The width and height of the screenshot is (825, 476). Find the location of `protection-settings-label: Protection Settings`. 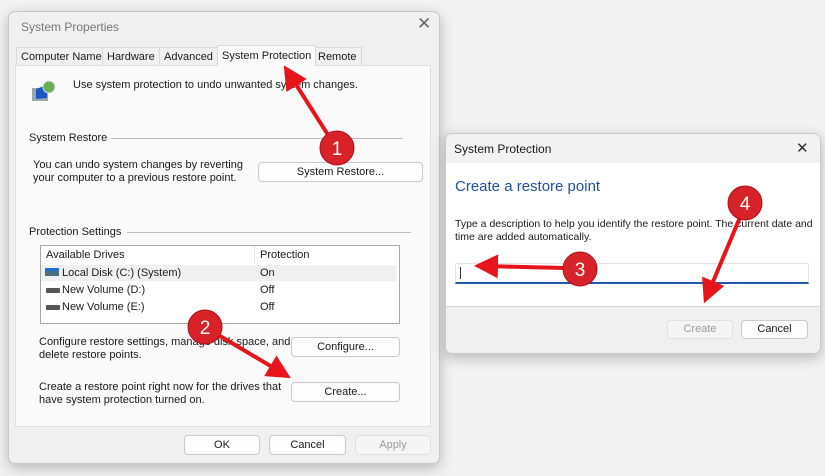

protection-settings-label: Protection Settings is located at coordinates (75, 232).